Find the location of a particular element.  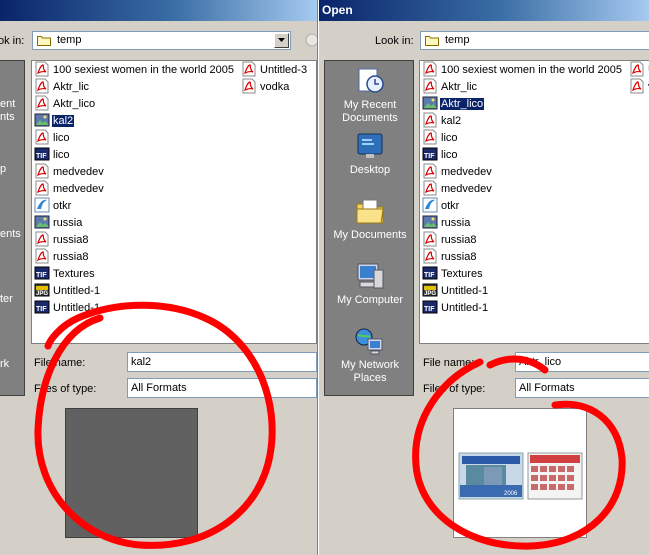

file-name-text: russia is located at coordinates (456, 223).